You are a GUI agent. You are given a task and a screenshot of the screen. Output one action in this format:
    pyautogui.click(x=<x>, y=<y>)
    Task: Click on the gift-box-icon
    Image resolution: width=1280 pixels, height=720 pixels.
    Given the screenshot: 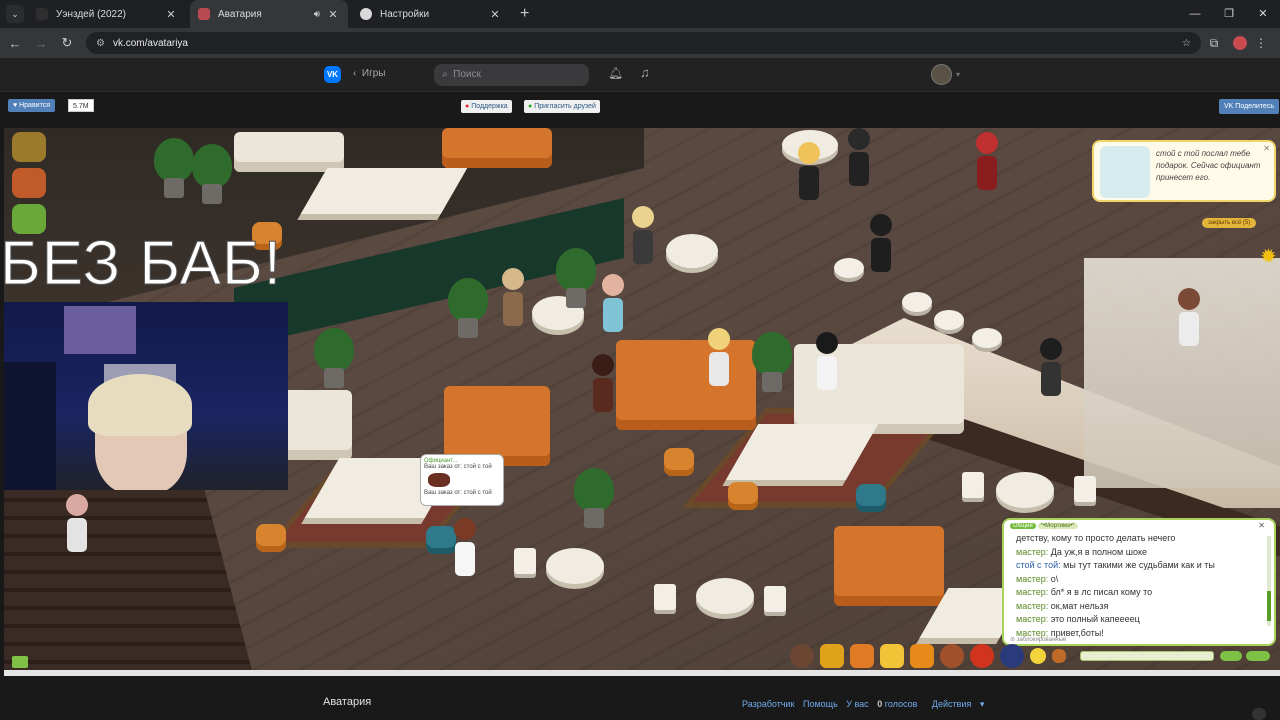 What is the action you would take?
    pyautogui.click(x=922, y=656)
    